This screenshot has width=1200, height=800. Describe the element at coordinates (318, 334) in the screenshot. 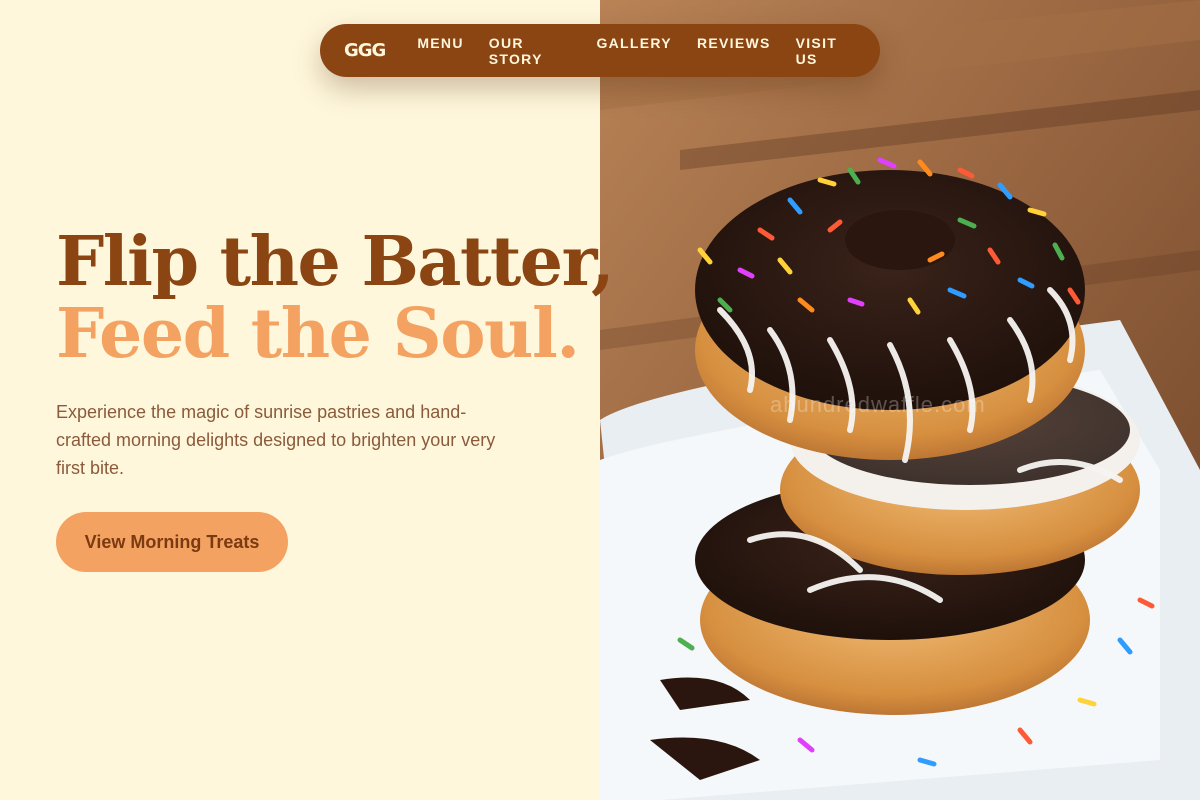

I see `hero-headline-line-2: Feed the Soul.` at that location.